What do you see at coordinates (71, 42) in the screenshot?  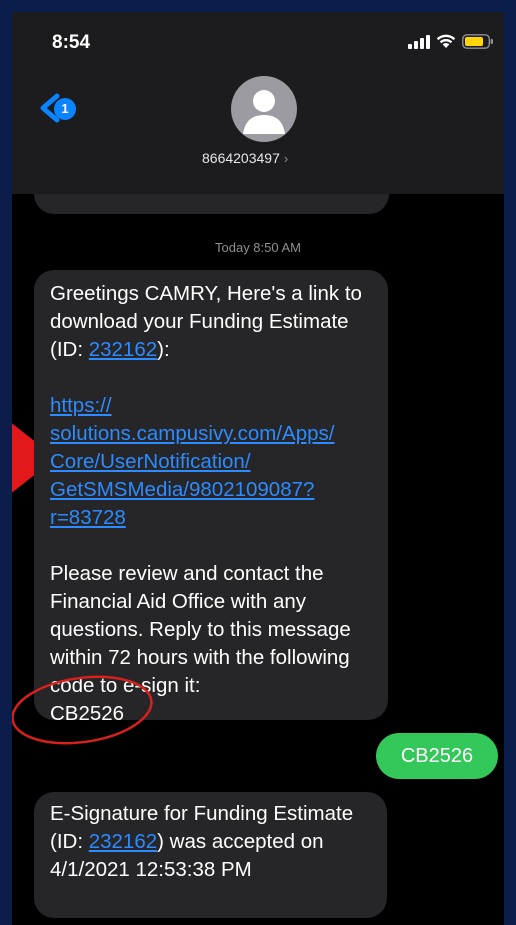 I see `status-time: 8:54` at bounding box center [71, 42].